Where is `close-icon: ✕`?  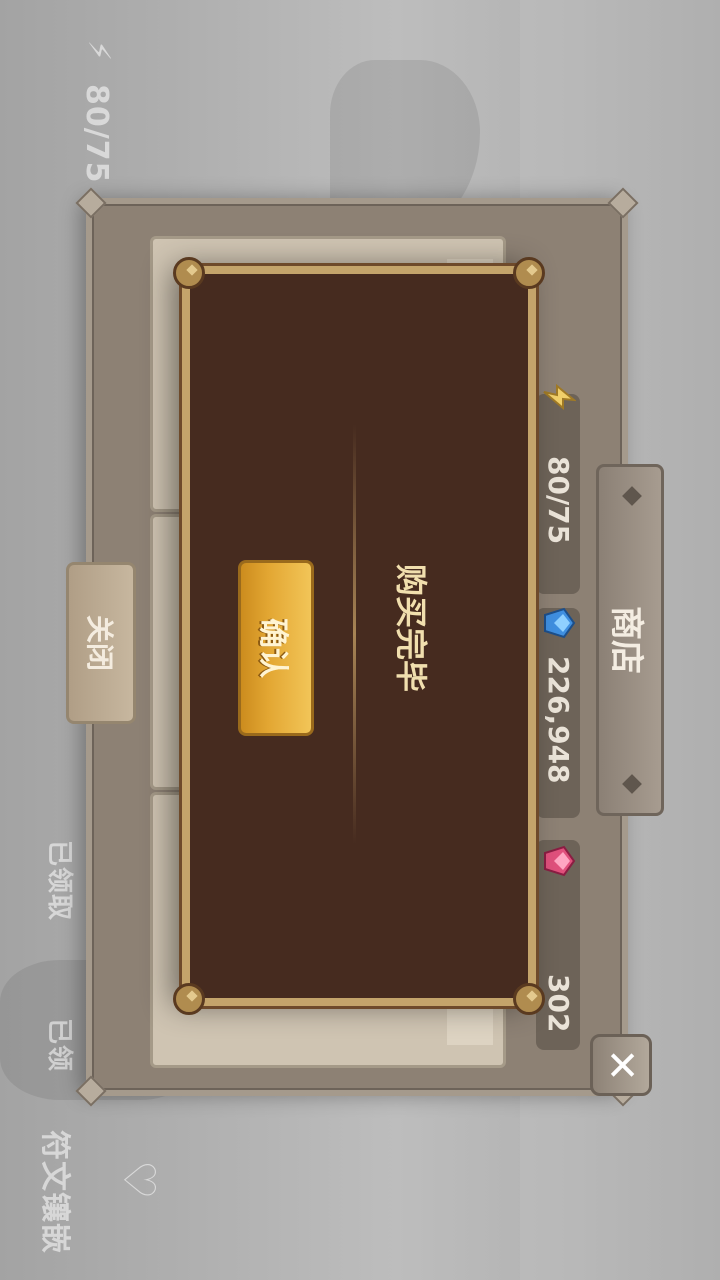 close-icon: ✕ is located at coordinates (621, 1065).